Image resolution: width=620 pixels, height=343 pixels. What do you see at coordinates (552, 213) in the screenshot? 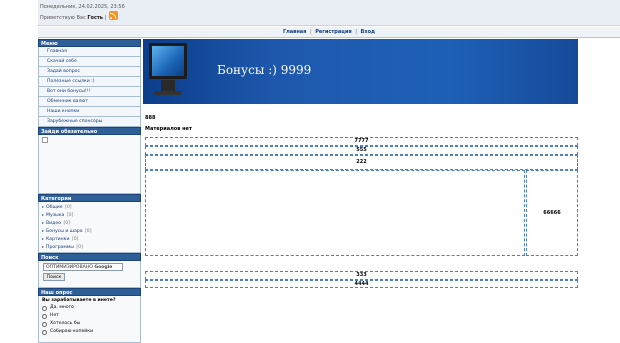
I see `content-side-box: 66666` at bounding box center [552, 213].